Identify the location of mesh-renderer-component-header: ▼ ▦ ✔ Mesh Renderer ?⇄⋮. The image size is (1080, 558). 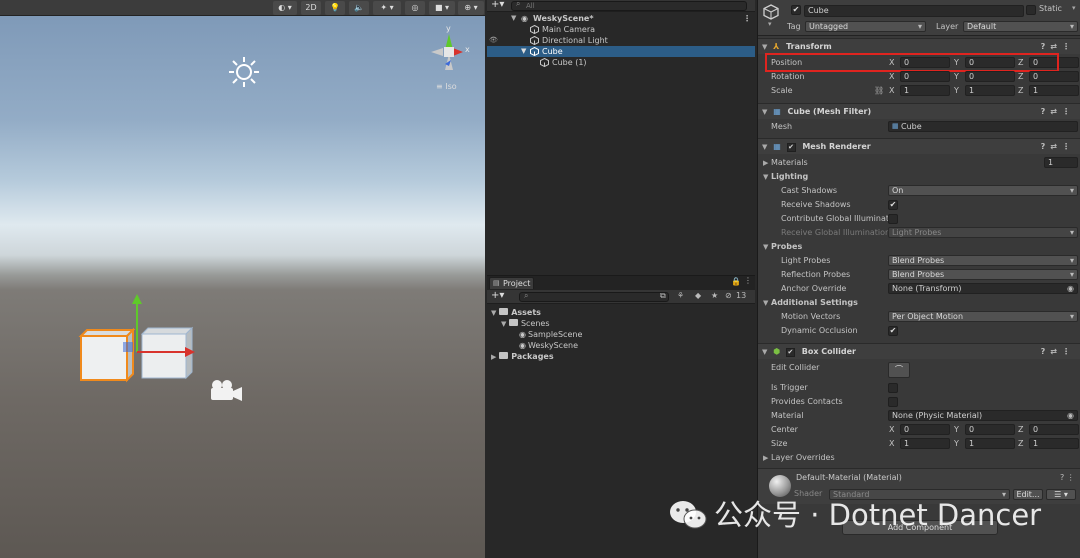
(919, 146).